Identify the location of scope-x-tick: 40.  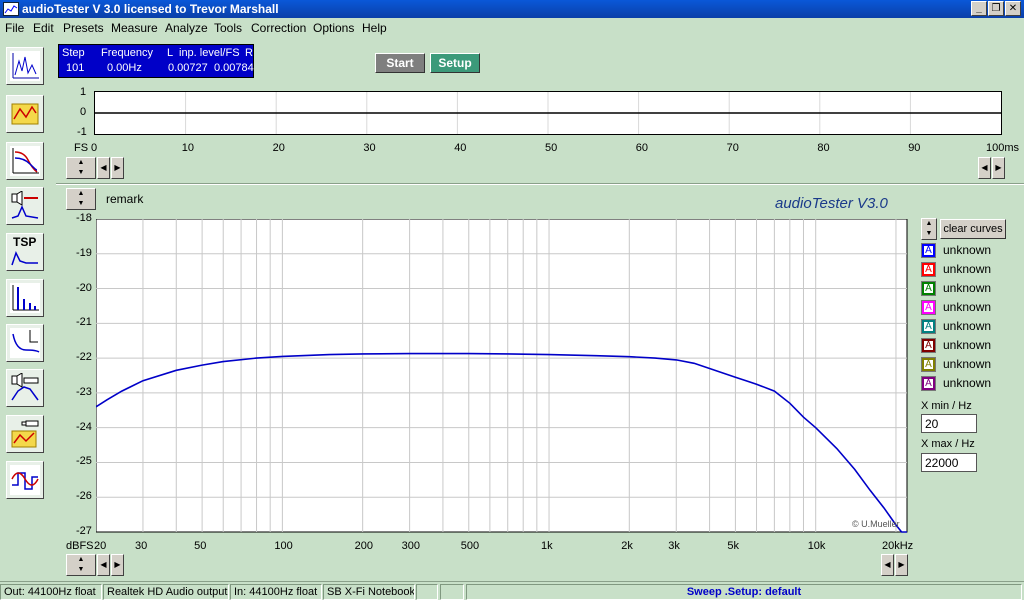
(460, 148).